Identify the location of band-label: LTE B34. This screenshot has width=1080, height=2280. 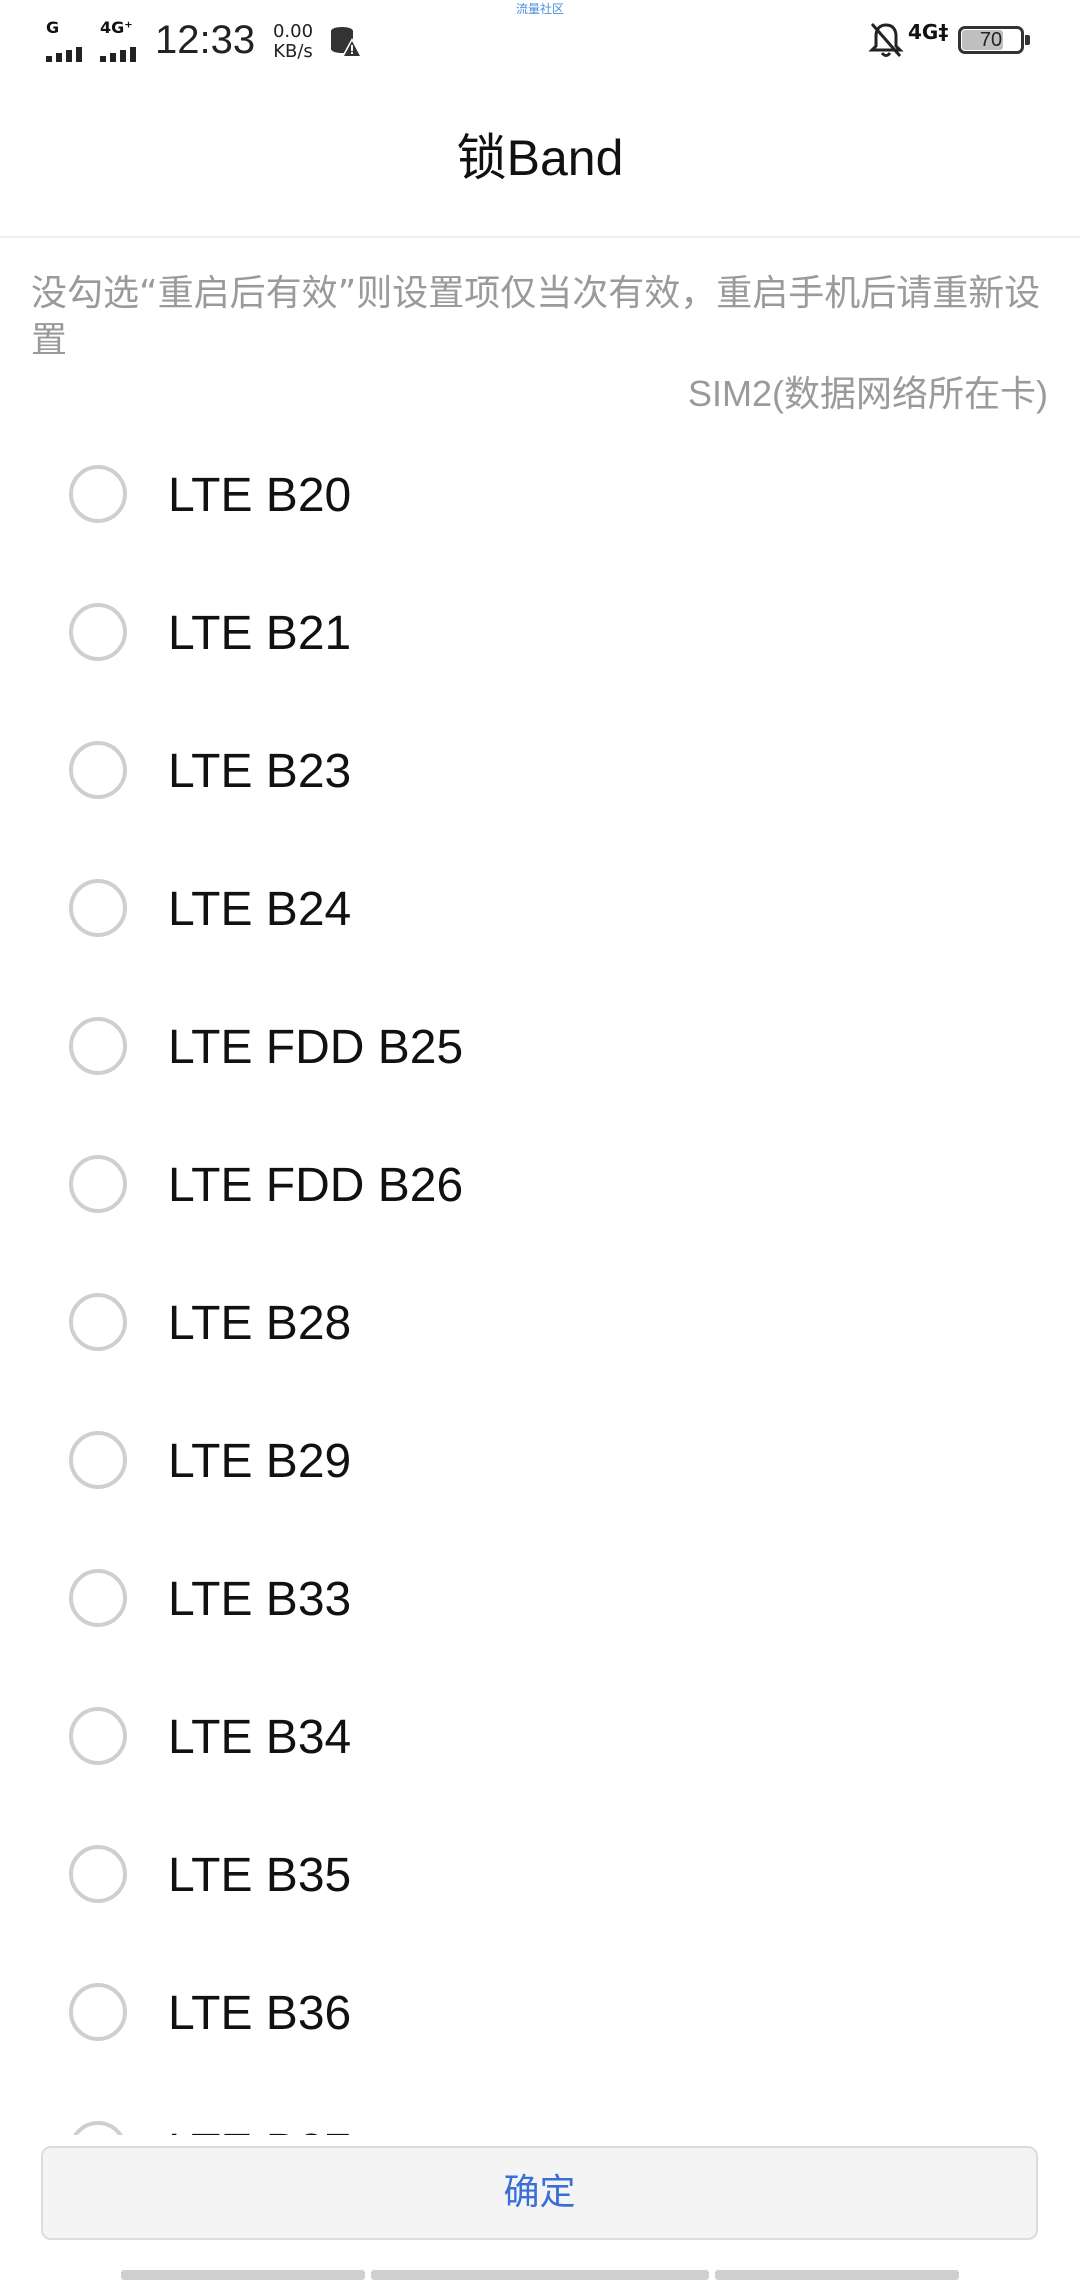
(260, 1737).